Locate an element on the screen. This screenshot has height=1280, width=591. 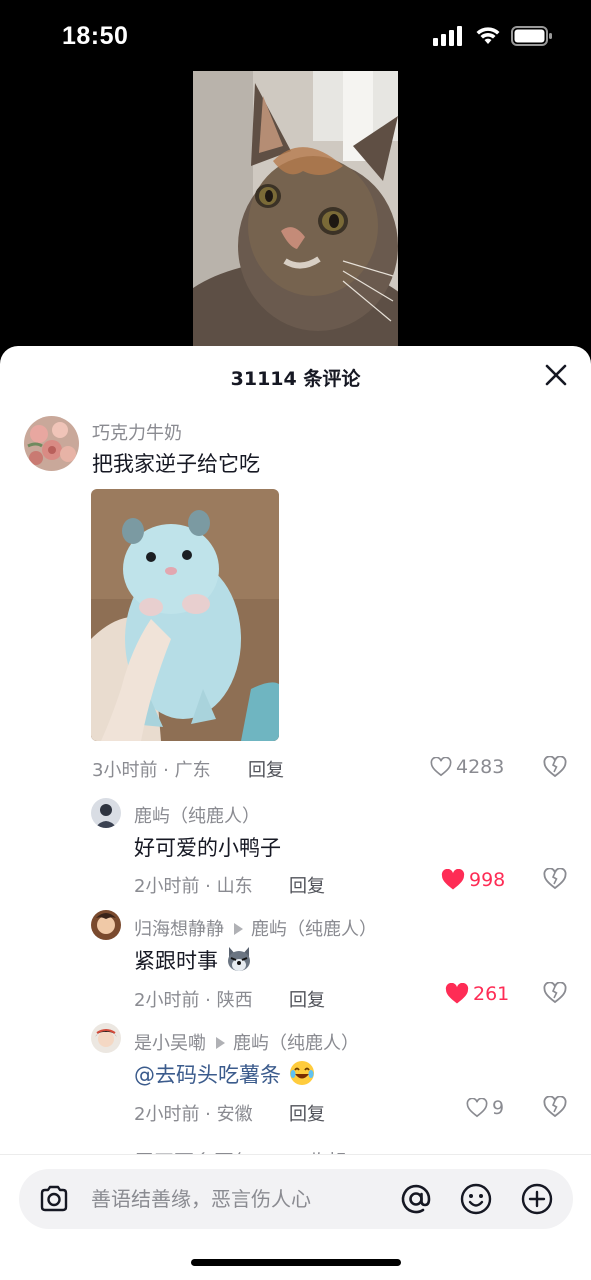
comment-image is located at coordinates (185, 615).